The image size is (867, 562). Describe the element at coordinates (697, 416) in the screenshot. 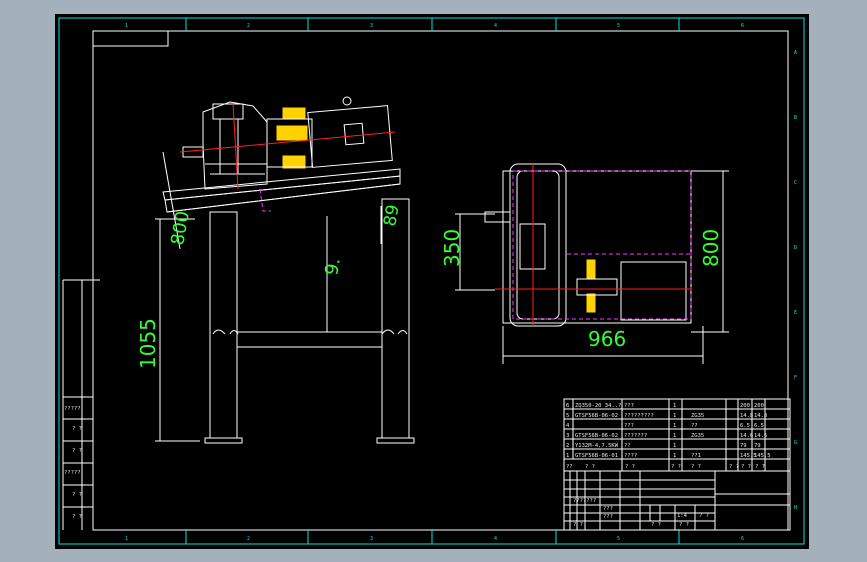

I see `bom-mat-5: ZG35` at that location.